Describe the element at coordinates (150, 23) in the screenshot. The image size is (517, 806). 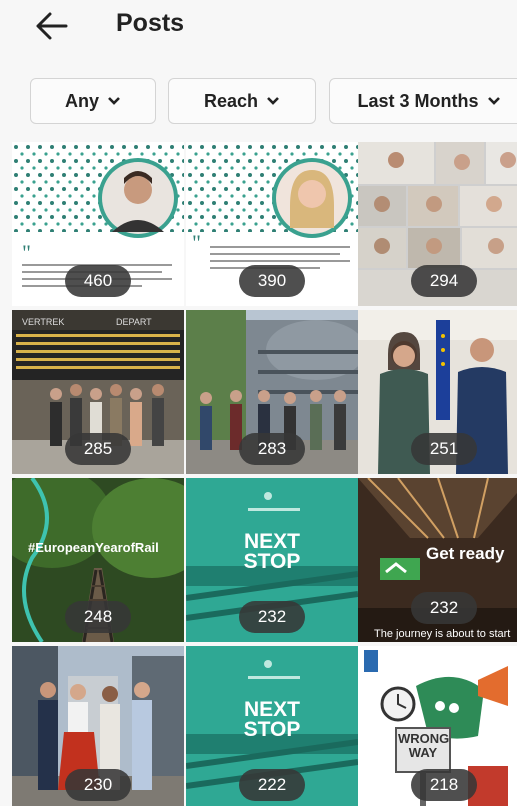
I see `page-title: Posts` at that location.